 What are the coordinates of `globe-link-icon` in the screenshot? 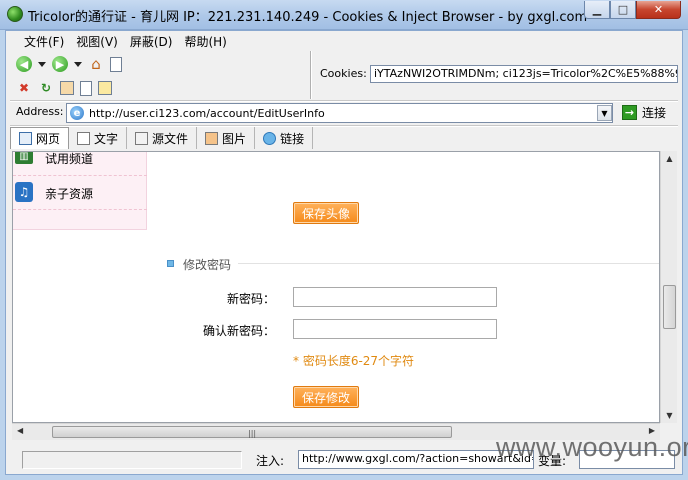 It's located at (270, 138).